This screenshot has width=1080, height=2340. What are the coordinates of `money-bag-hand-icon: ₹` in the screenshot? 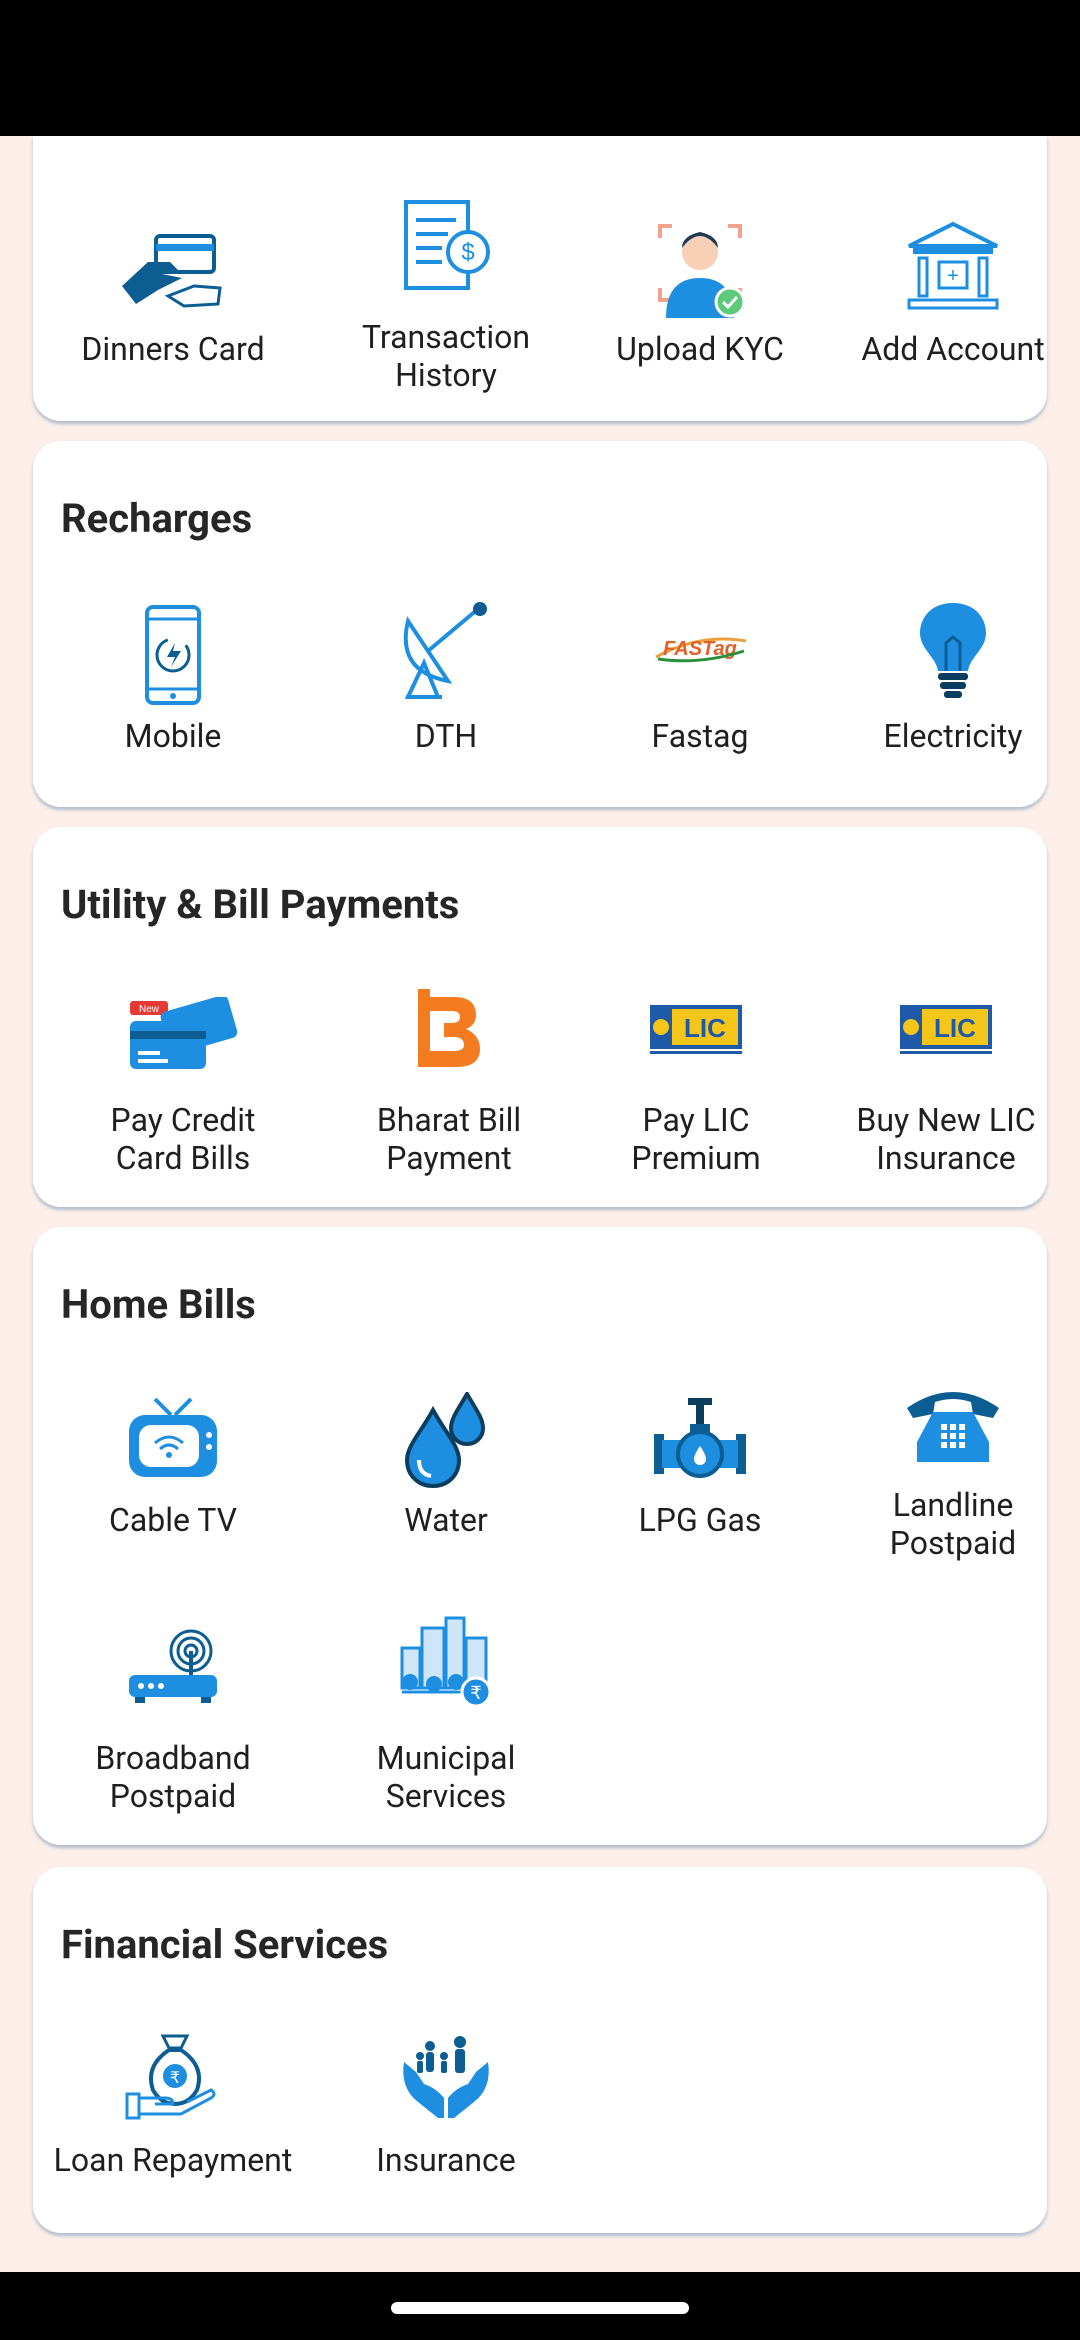 It's located at (170, 2077).